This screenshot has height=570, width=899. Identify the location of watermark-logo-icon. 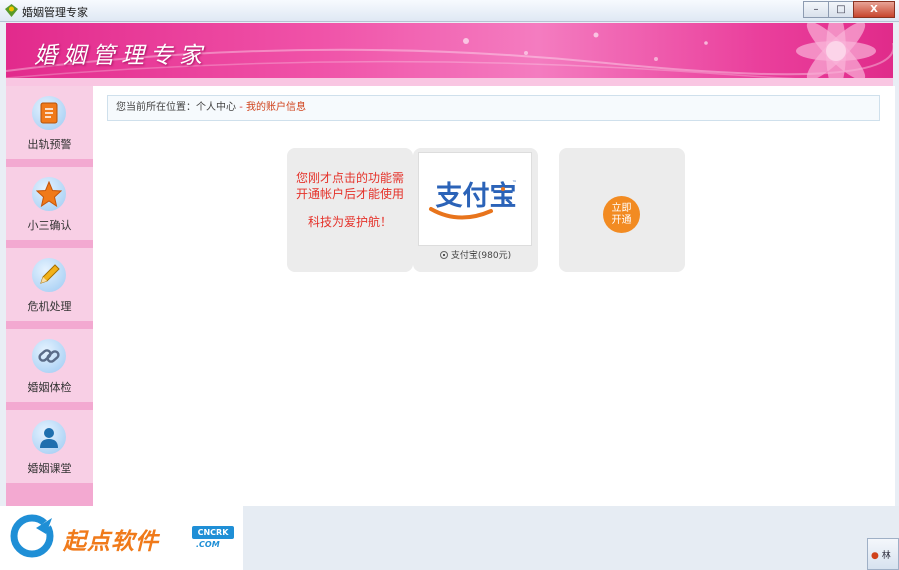
(32, 536).